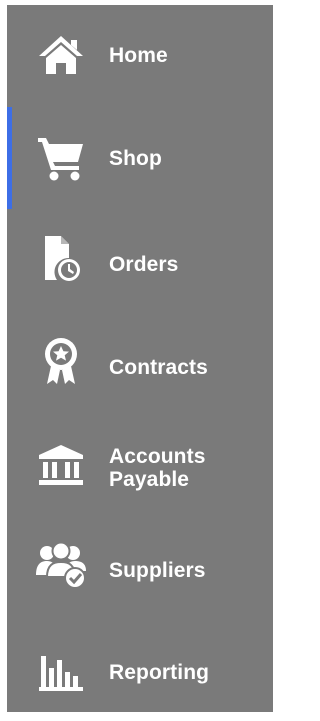 The image size is (320, 721). What do you see at coordinates (61, 259) in the screenshot?
I see `document-clock-icon` at bounding box center [61, 259].